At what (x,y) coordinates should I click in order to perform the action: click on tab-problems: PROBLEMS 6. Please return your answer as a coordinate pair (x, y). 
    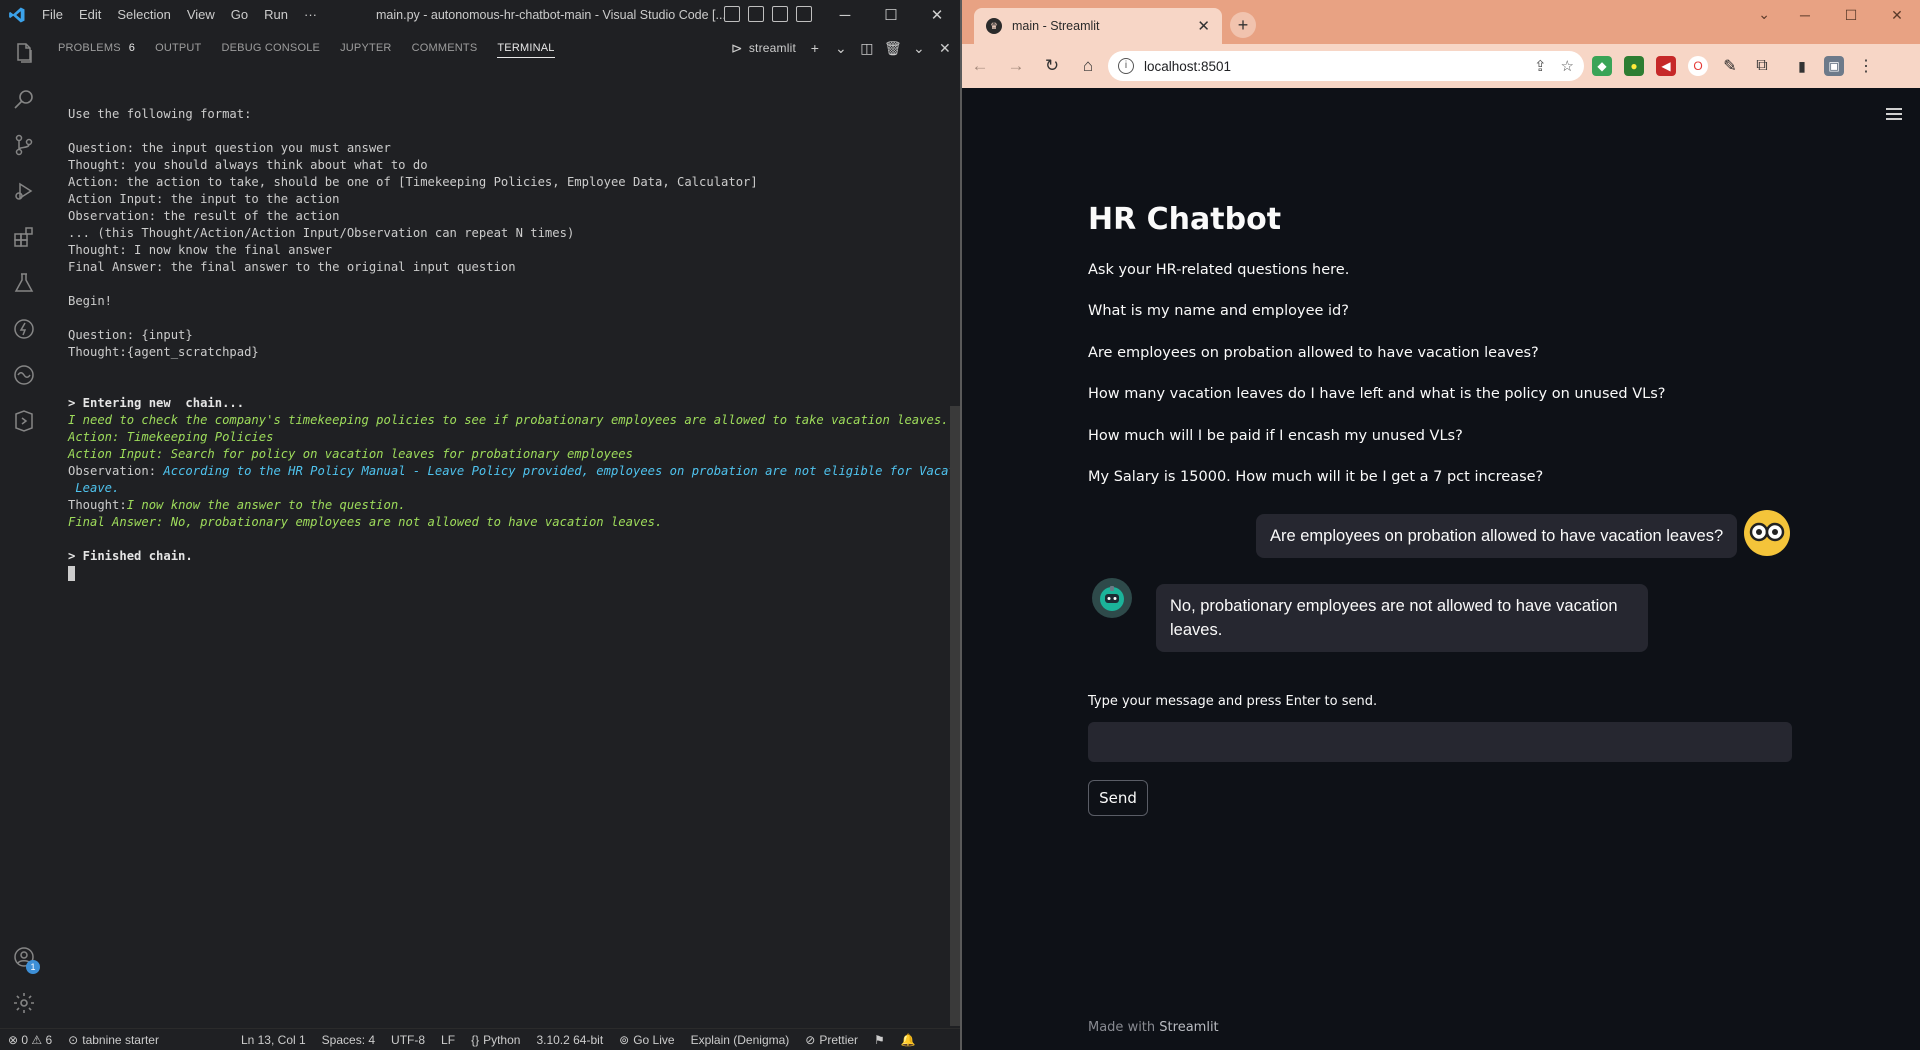
    Looking at the image, I should click on (96, 48).